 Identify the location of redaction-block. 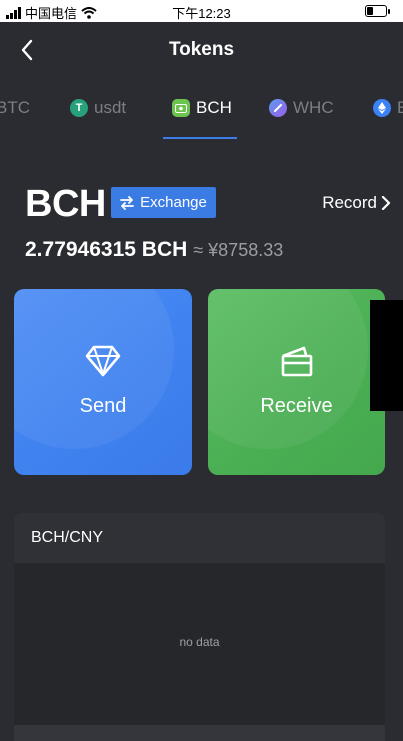
(386, 355).